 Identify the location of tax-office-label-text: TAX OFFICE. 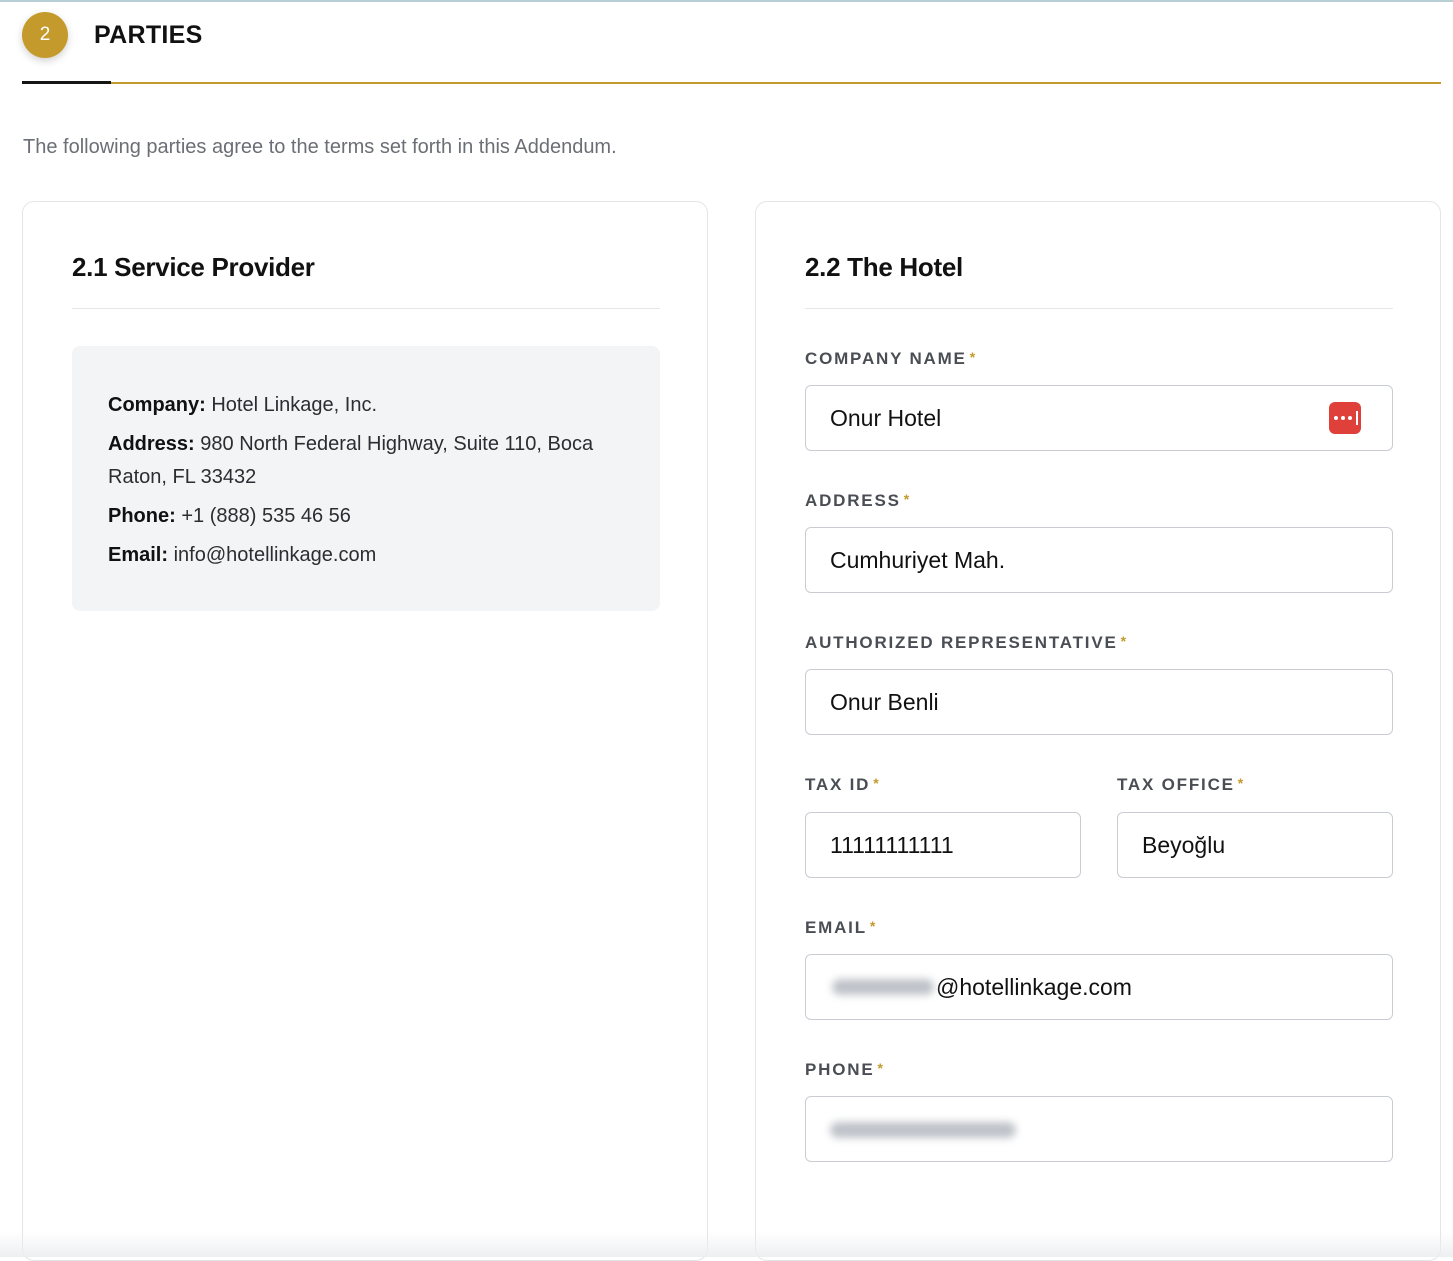
(1176, 784).